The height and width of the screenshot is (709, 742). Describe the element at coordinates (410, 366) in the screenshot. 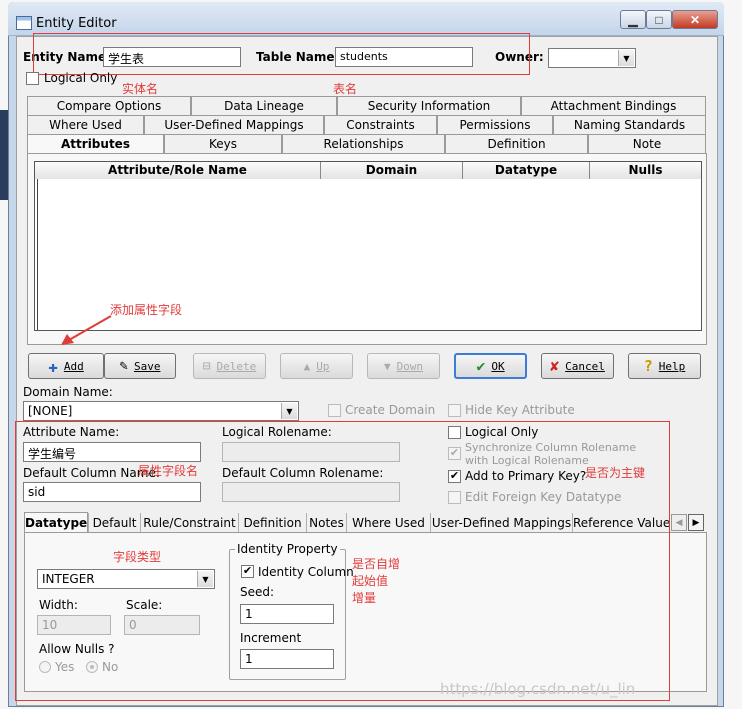

I see `down-button-label: Down` at that location.